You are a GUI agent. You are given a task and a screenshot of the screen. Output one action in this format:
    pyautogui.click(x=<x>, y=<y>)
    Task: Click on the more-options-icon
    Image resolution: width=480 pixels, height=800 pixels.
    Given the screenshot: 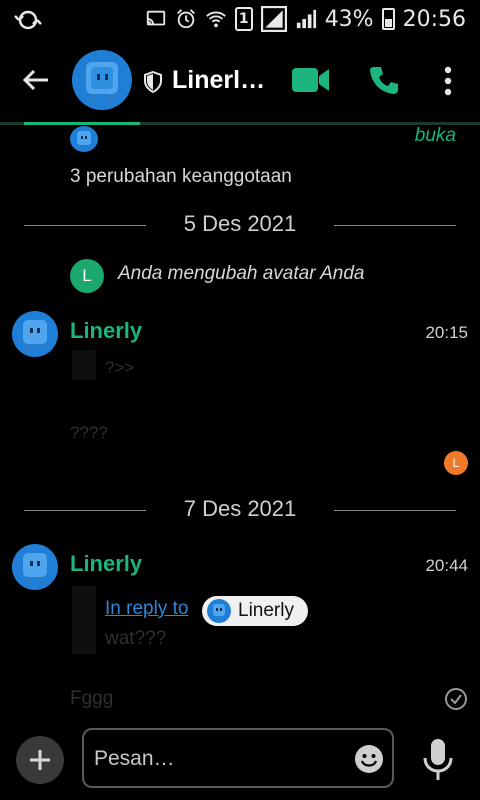 What is the action you would take?
    pyautogui.click(x=448, y=81)
    